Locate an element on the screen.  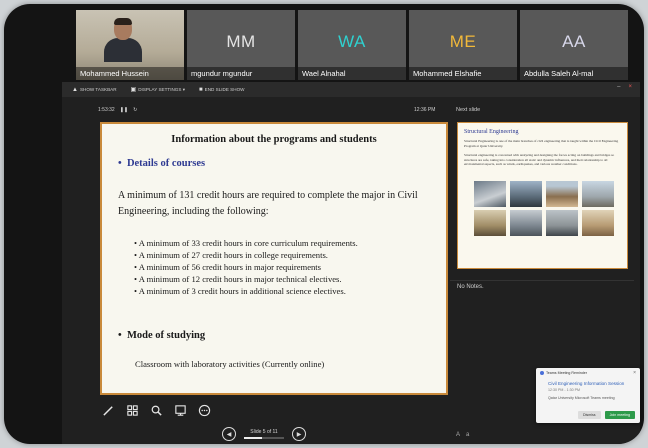
join-meeting-button: Join meeting is located at coordinates (619, 415).